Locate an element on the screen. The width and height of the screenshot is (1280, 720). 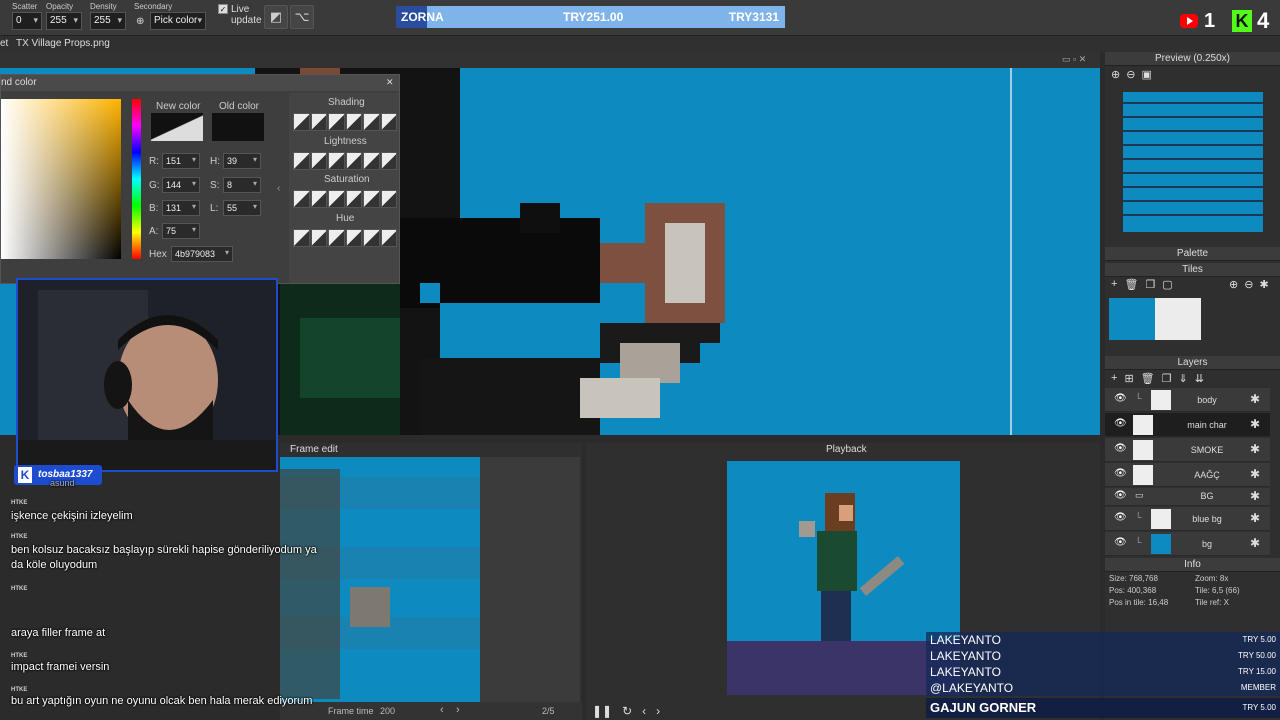
flatten-icon: ⇊ is located at coordinates (1199, 378).